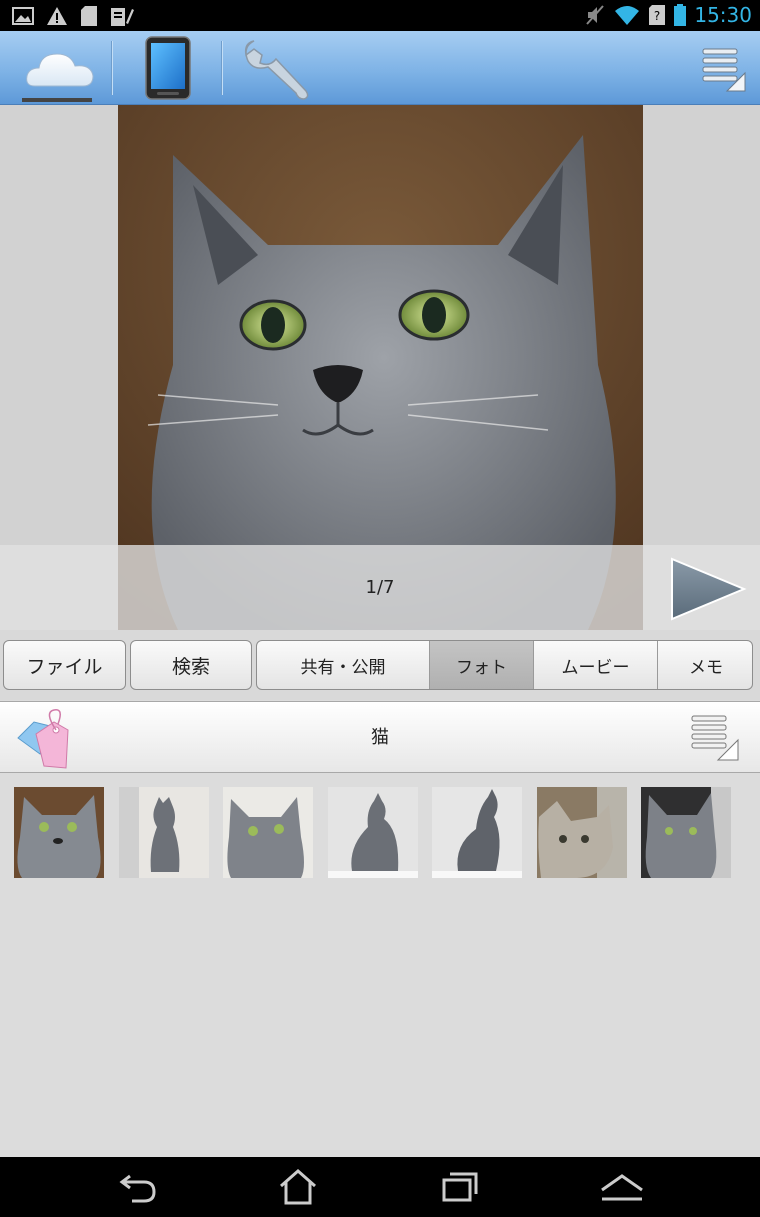 The width and height of the screenshot is (760, 1217). I want to click on tag-menu-button, so click(715, 739).